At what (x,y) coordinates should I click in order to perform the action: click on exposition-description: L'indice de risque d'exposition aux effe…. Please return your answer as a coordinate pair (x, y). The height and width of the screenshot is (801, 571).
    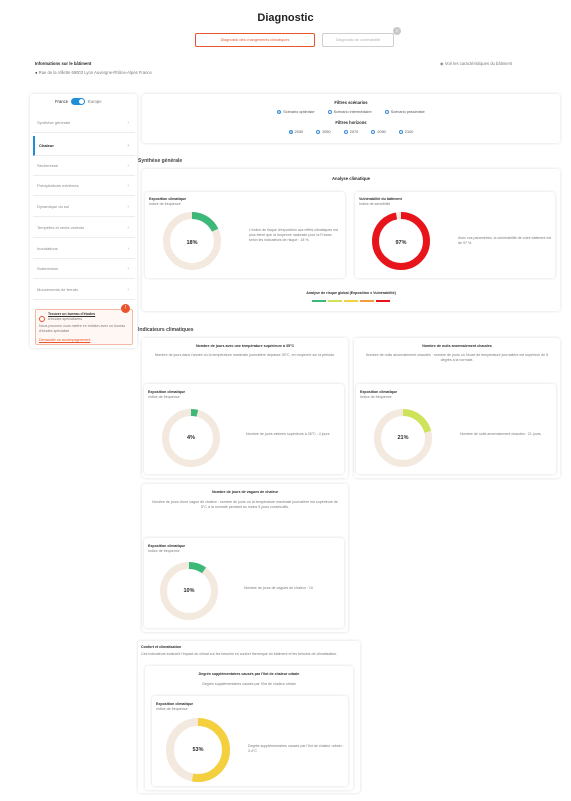
    Looking at the image, I should click on (294, 235).